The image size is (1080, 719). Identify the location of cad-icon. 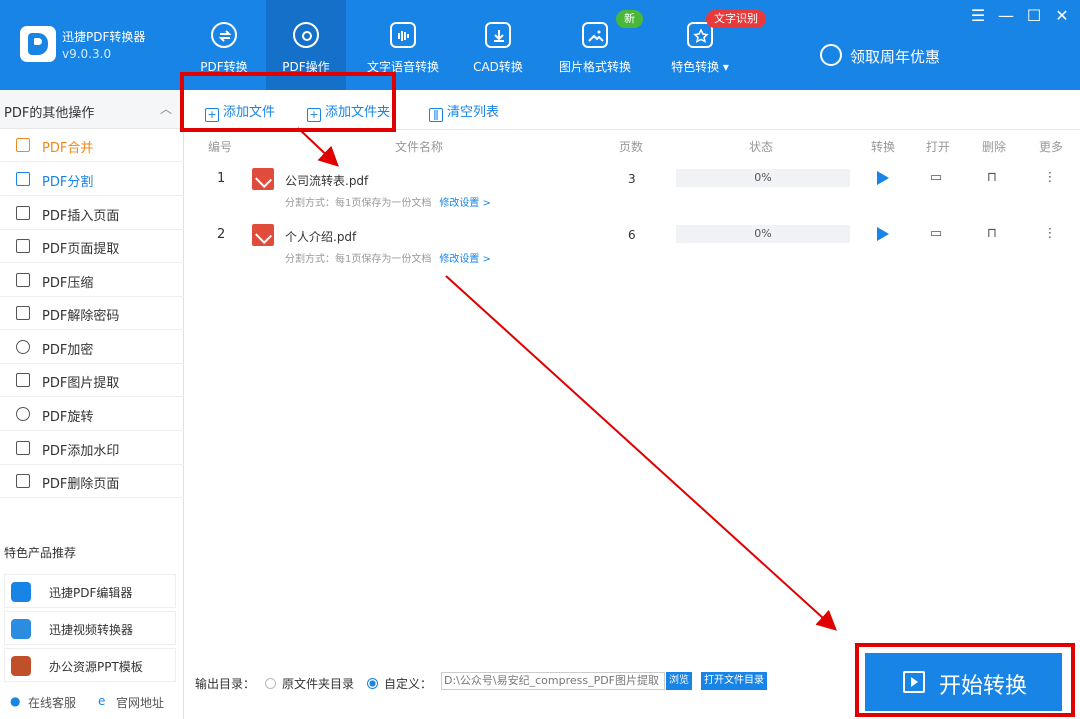
(498, 35).